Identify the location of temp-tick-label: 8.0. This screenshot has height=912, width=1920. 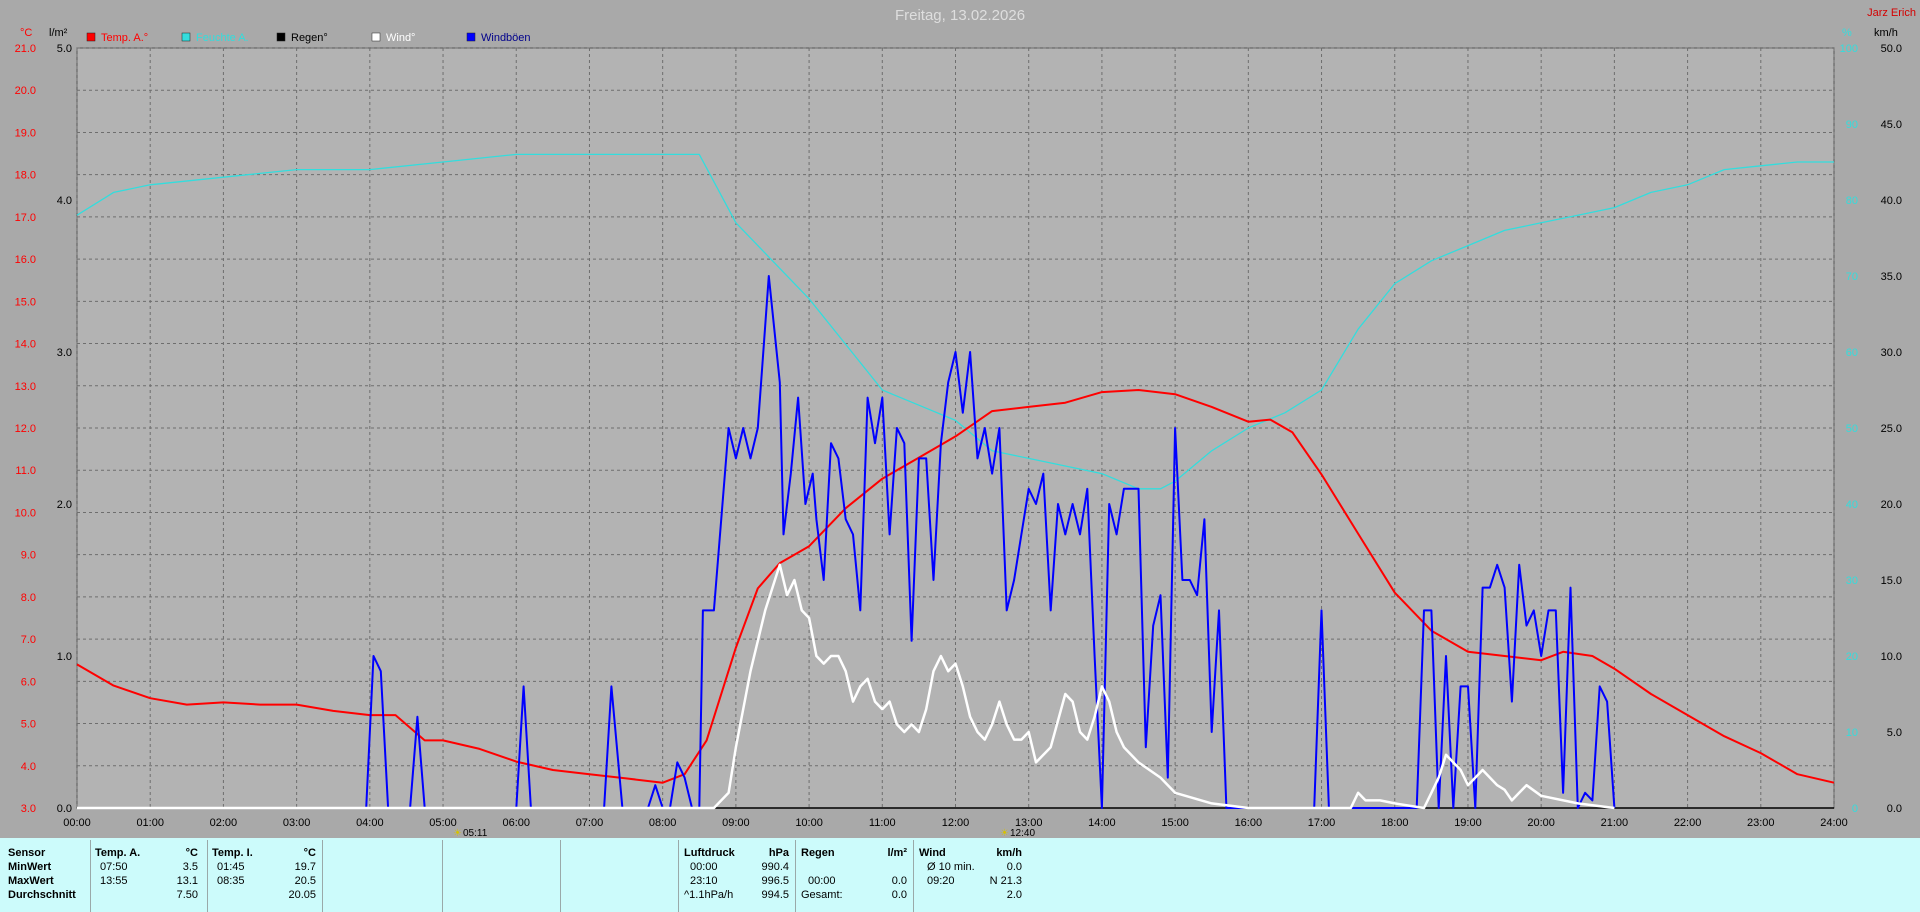
(28, 598).